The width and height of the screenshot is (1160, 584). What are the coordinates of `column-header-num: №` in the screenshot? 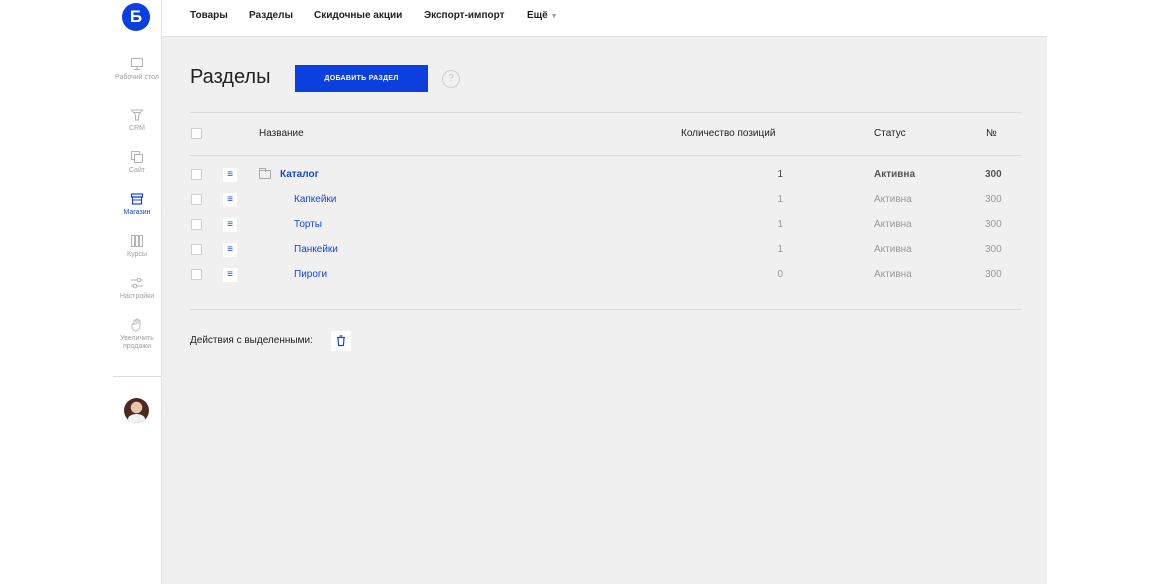 It's located at (991, 133).